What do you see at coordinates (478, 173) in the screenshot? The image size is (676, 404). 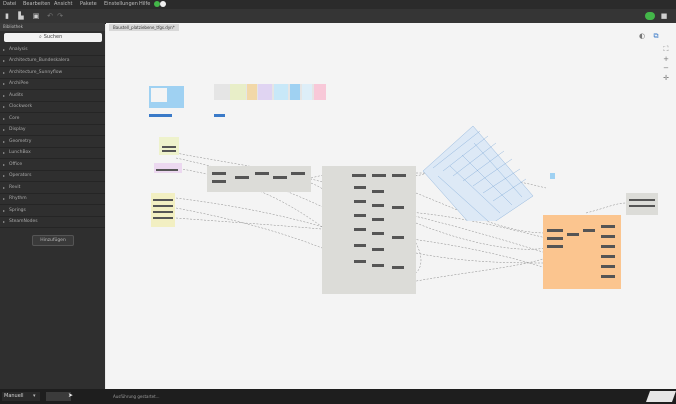 I see `geometry-preview-mesh` at bounding box center [478, 173].